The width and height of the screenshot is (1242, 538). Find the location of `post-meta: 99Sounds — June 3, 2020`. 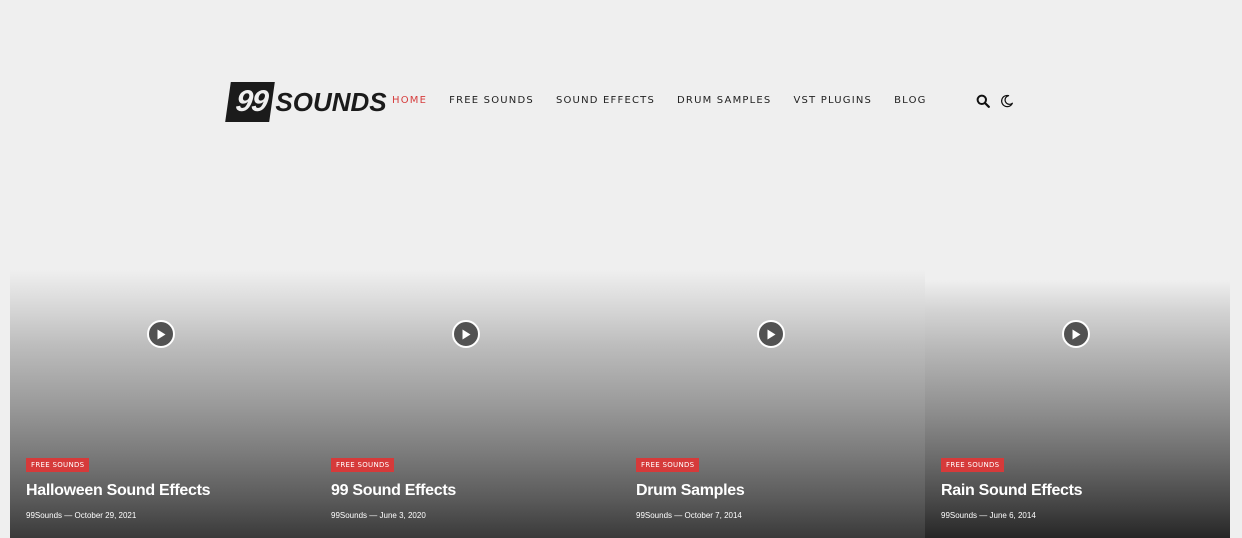

post-meta: 99Sounds — June 3, 2020 is located at coordinates (378, 516).